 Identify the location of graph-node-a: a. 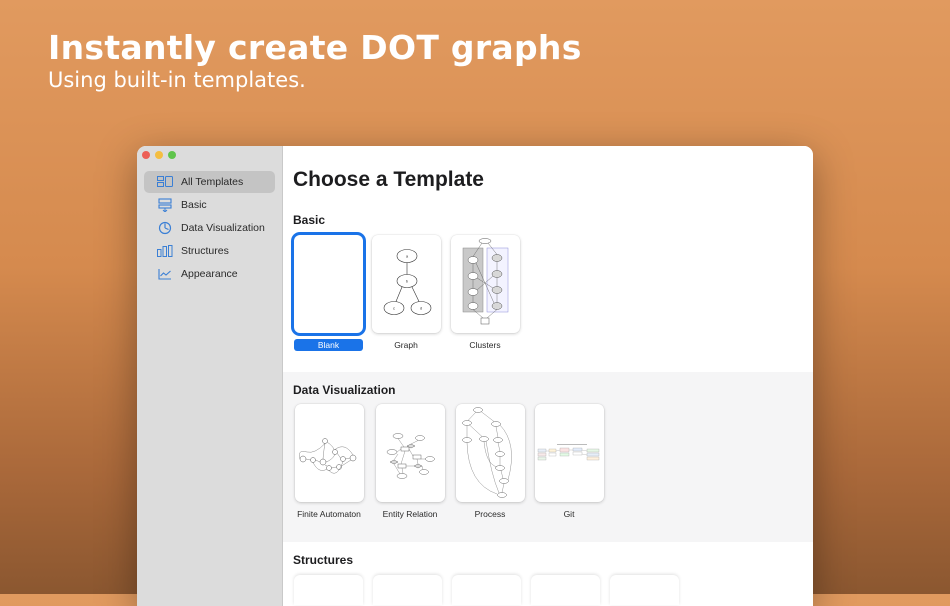
(407, 256).